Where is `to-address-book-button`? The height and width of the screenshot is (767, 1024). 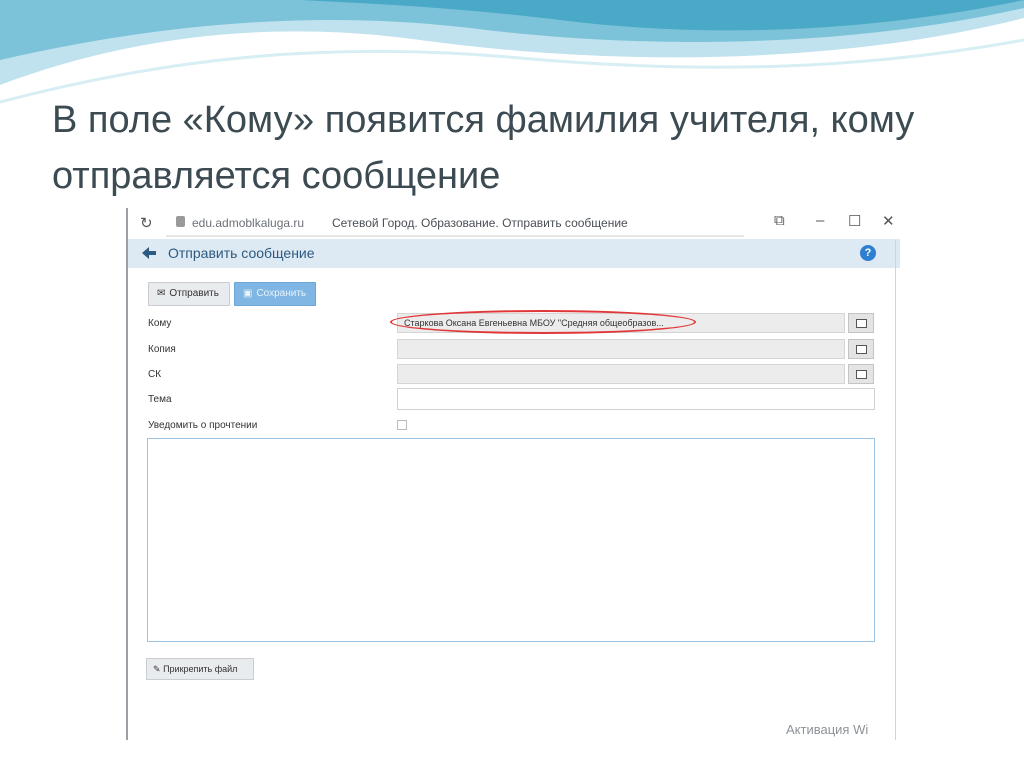 to-address-book-button is located at coordinates (861, 323).